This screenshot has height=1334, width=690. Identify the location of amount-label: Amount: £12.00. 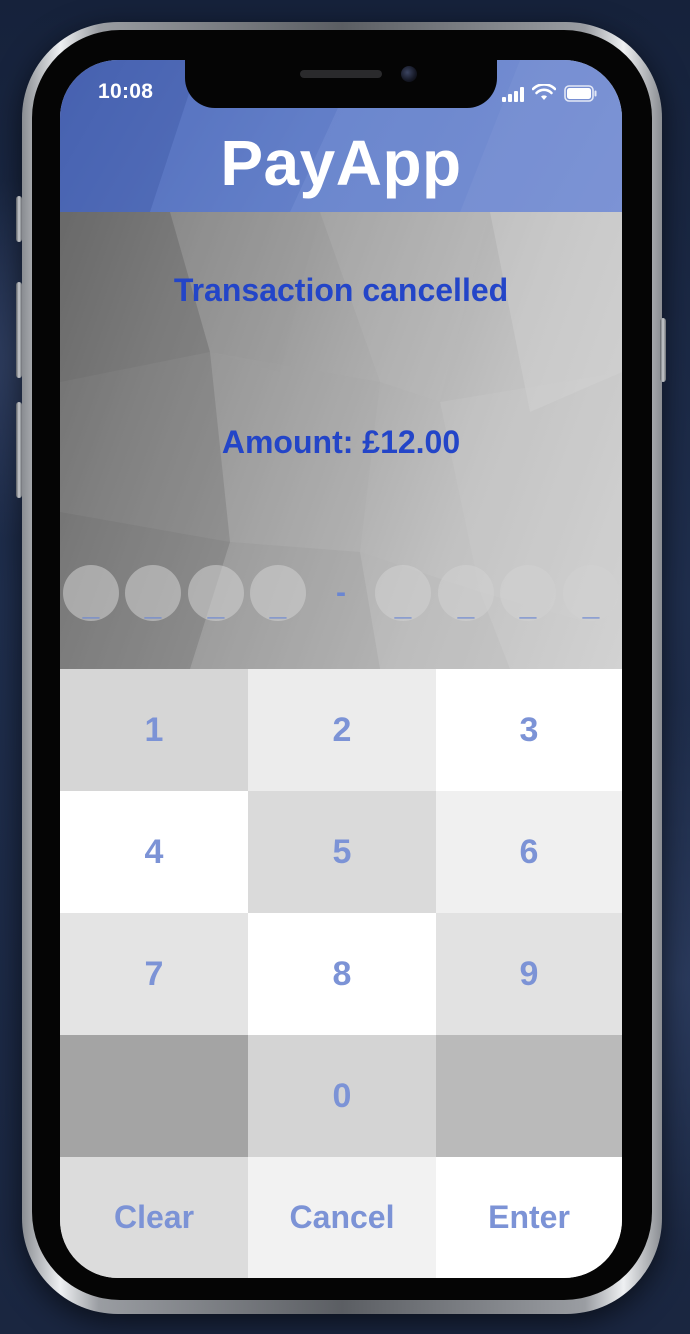
(341, 442).